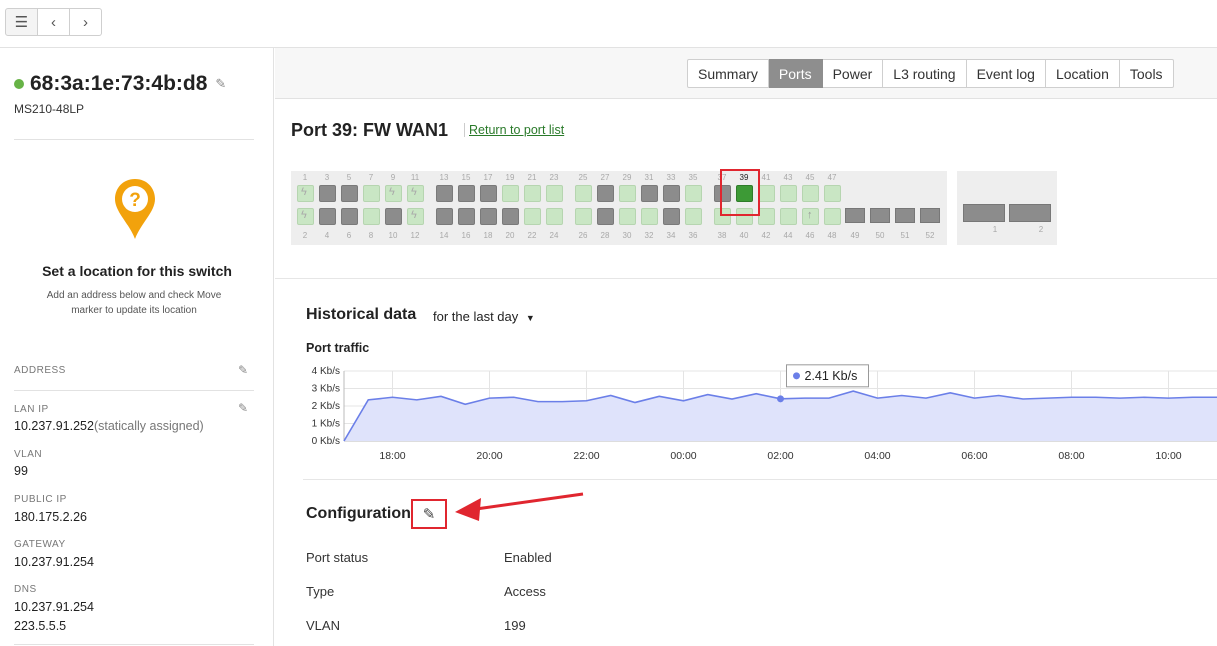  I want to click on back-button: ‹, so click(54, 22).